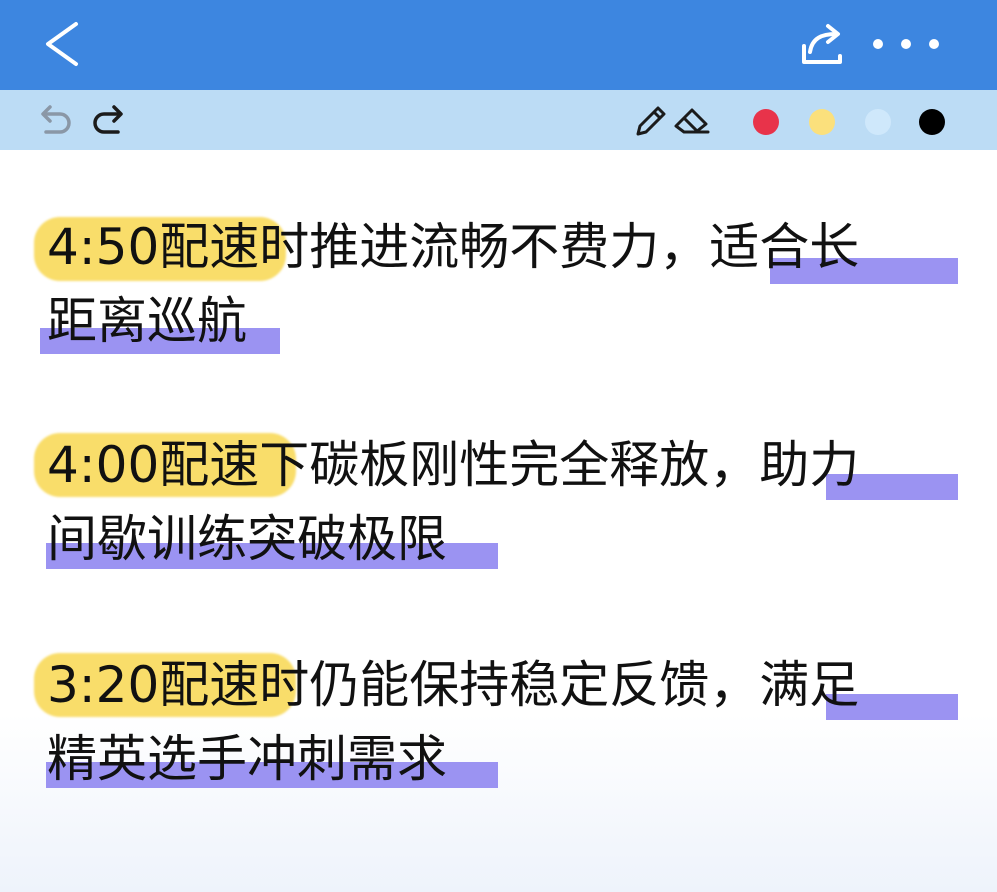 This screenshot has width=997, height=892. I want to click on more-options-icon, so click(906, 44).